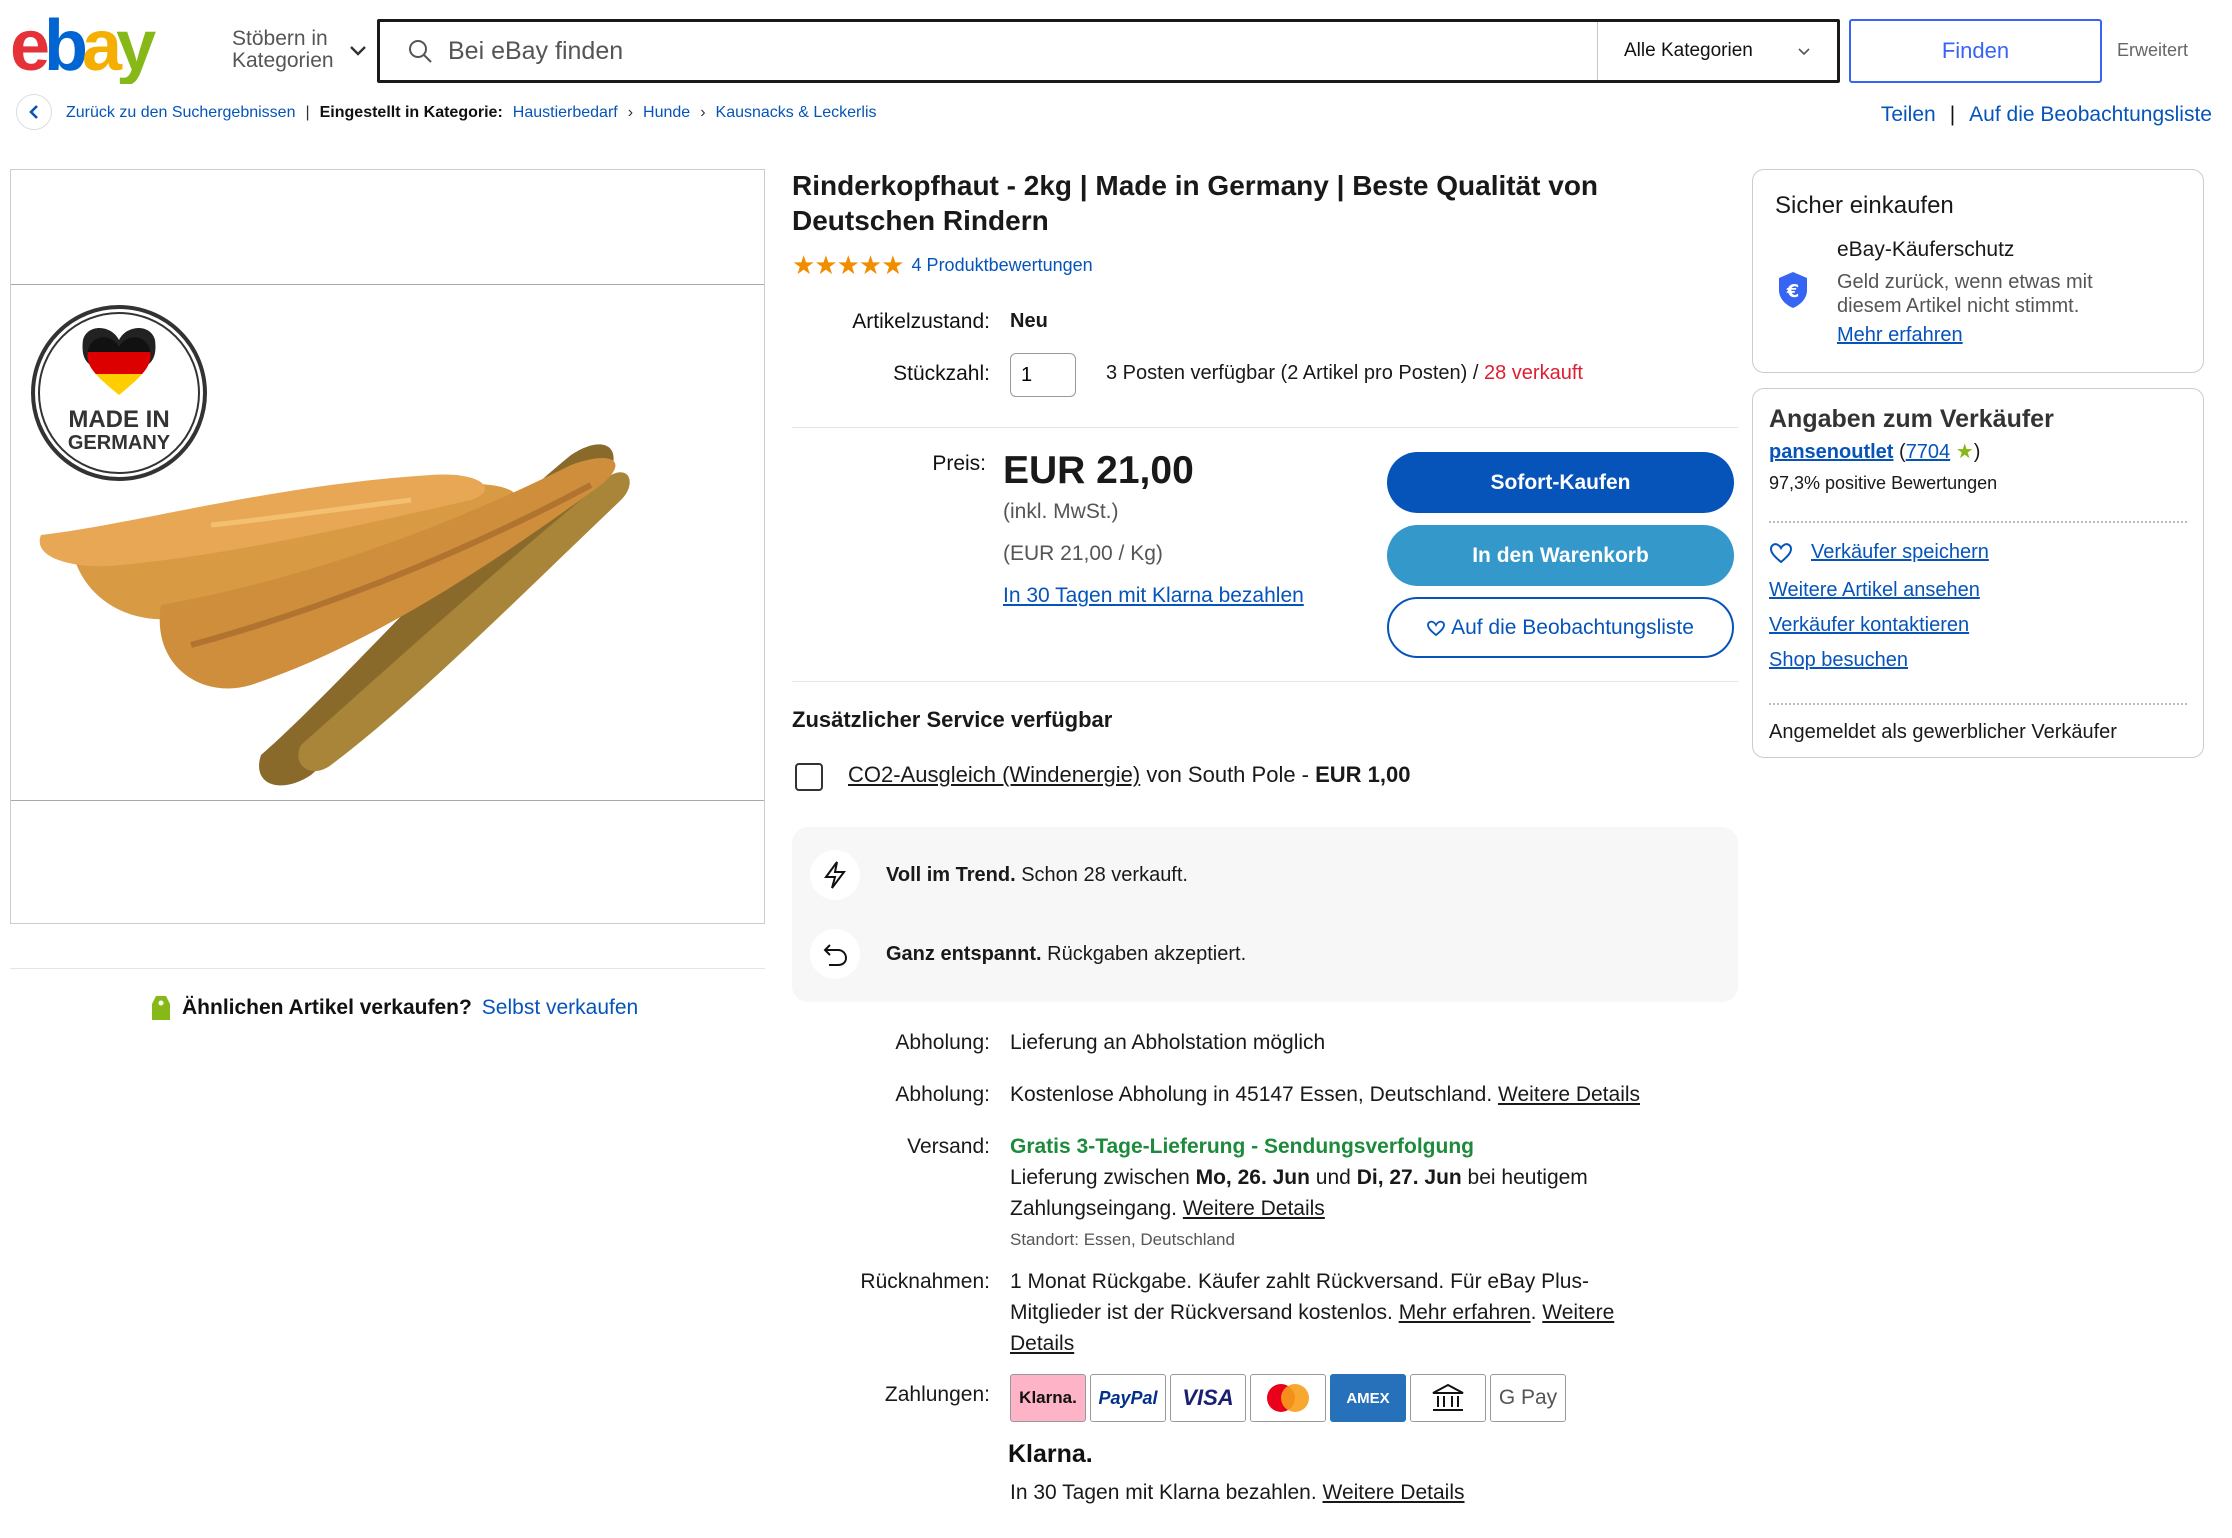 Image resolution: width=2232 pixels, height=1538 pixels. Describe the element at coordinates (1043, 375) in the screenshot. I see `quantity-input` at that location.